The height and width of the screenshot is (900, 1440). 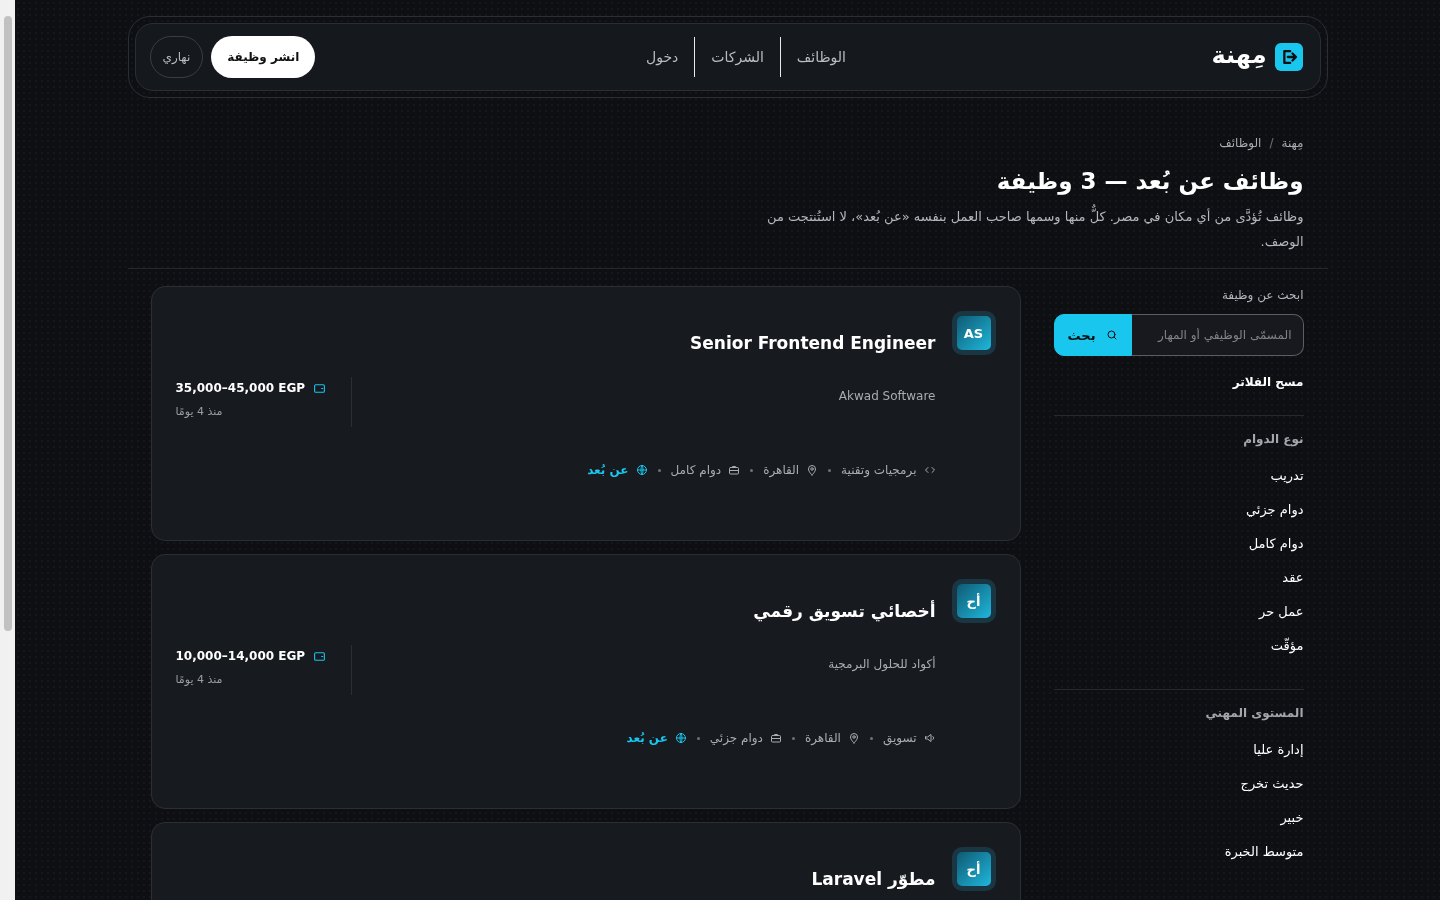 I want to click on company-name: أكواد للحلول البرمجية, so click(x=882, y=665).